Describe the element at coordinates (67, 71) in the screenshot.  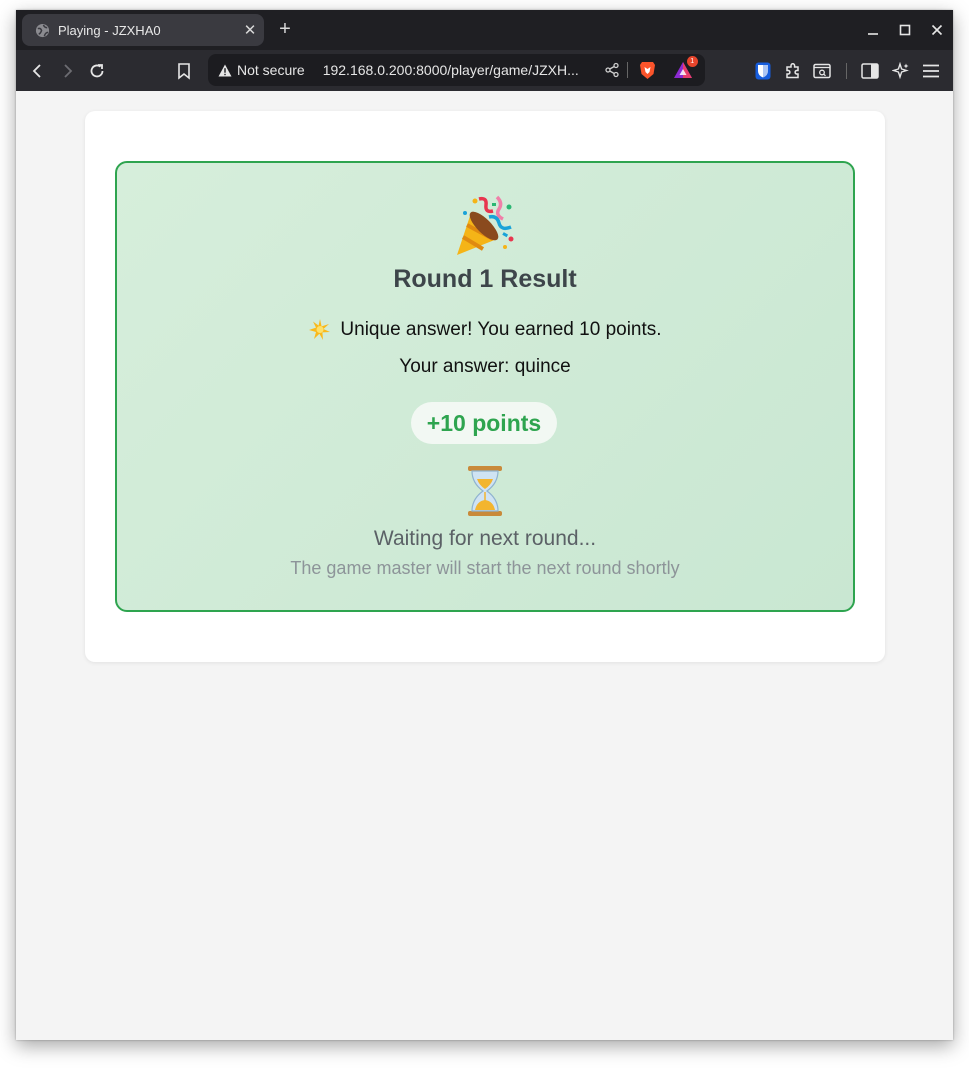
I see `forward-icon` at that location.